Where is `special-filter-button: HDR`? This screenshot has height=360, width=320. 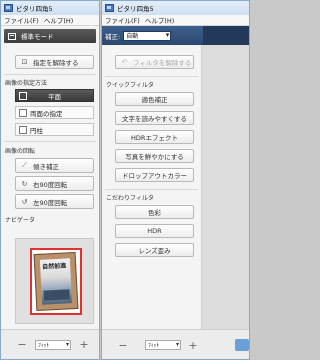 special-filter-button: HDR is located at coordinates (154, 231).